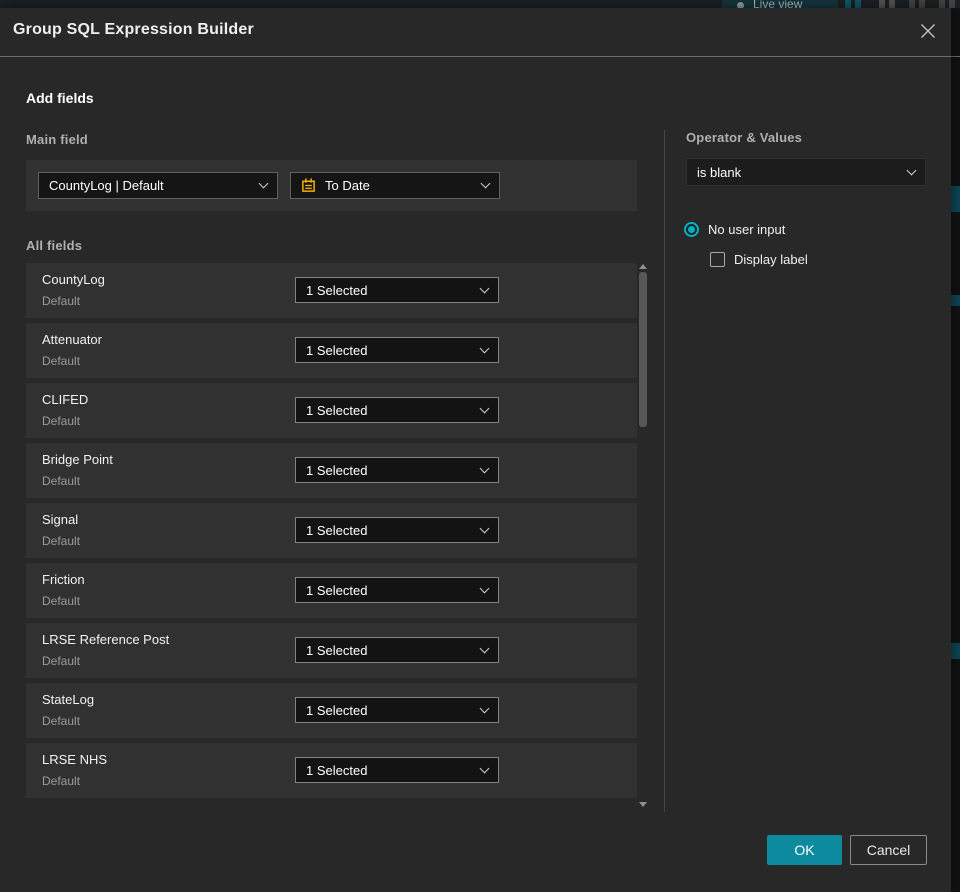 The image size is (960, 892). I want to click on main-field-label: Main field, so click(57, 139).